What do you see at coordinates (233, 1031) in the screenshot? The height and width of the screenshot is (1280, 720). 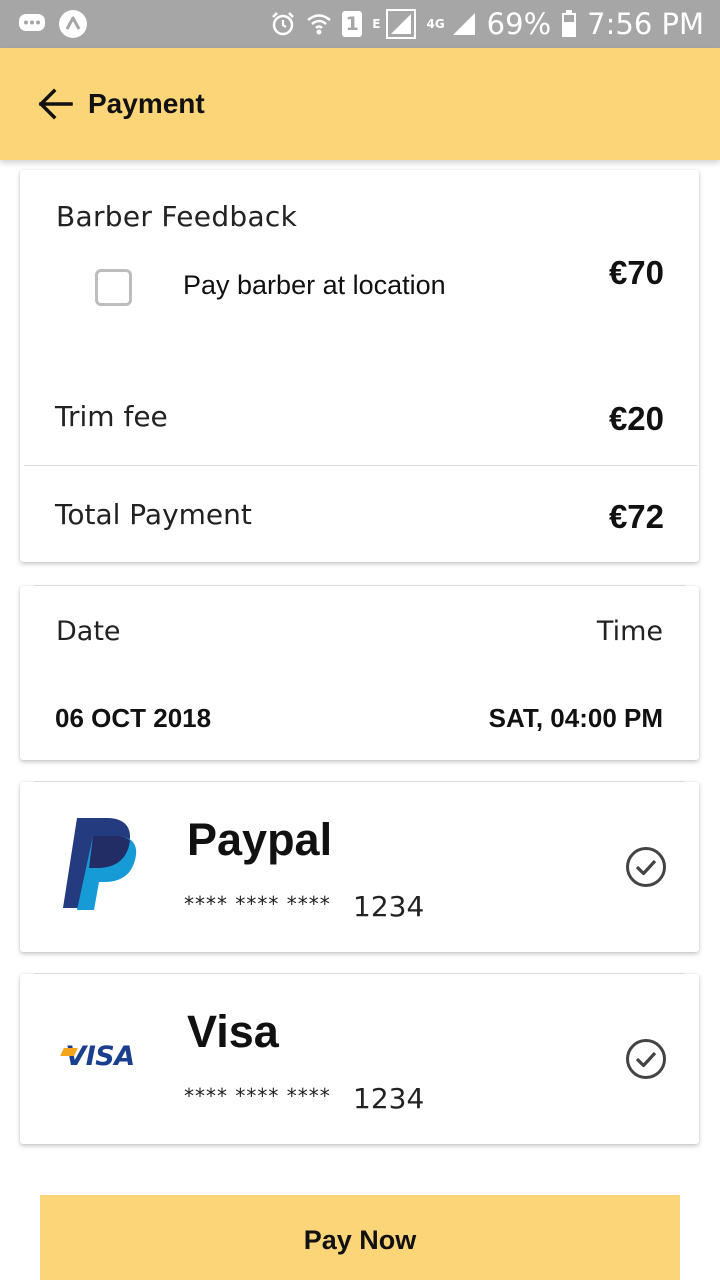 I see `payment-method-name: Visa` at bounding box center [233, 1031].